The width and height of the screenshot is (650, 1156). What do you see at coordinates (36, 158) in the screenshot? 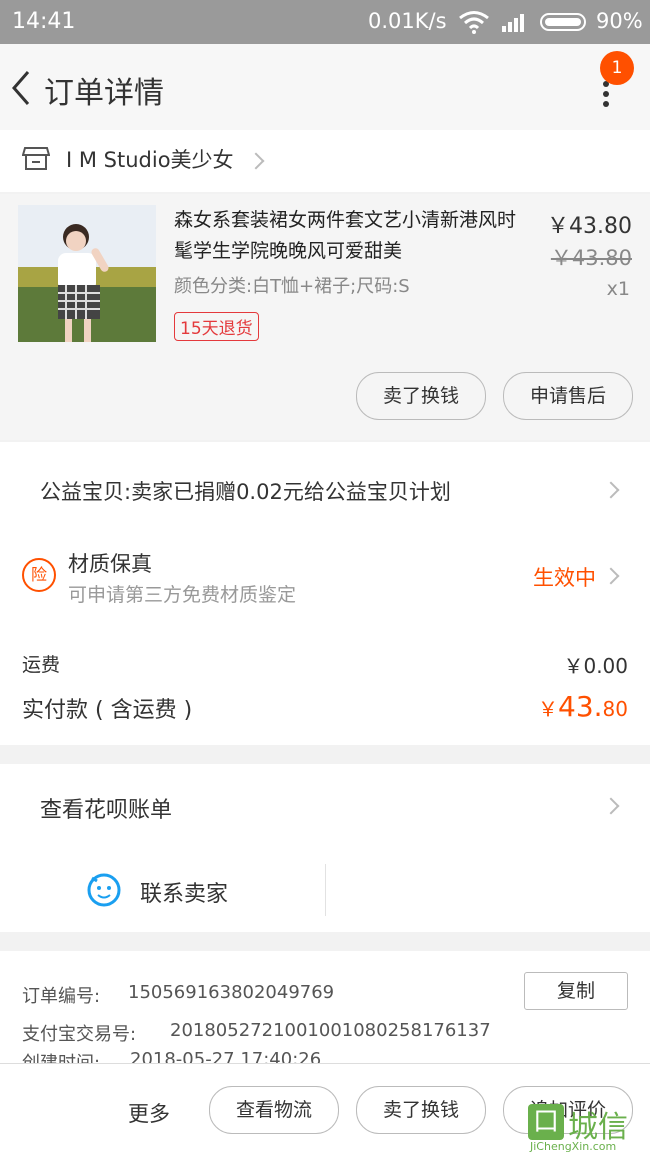
I see `store-icon` at bounding box center [36, 158].